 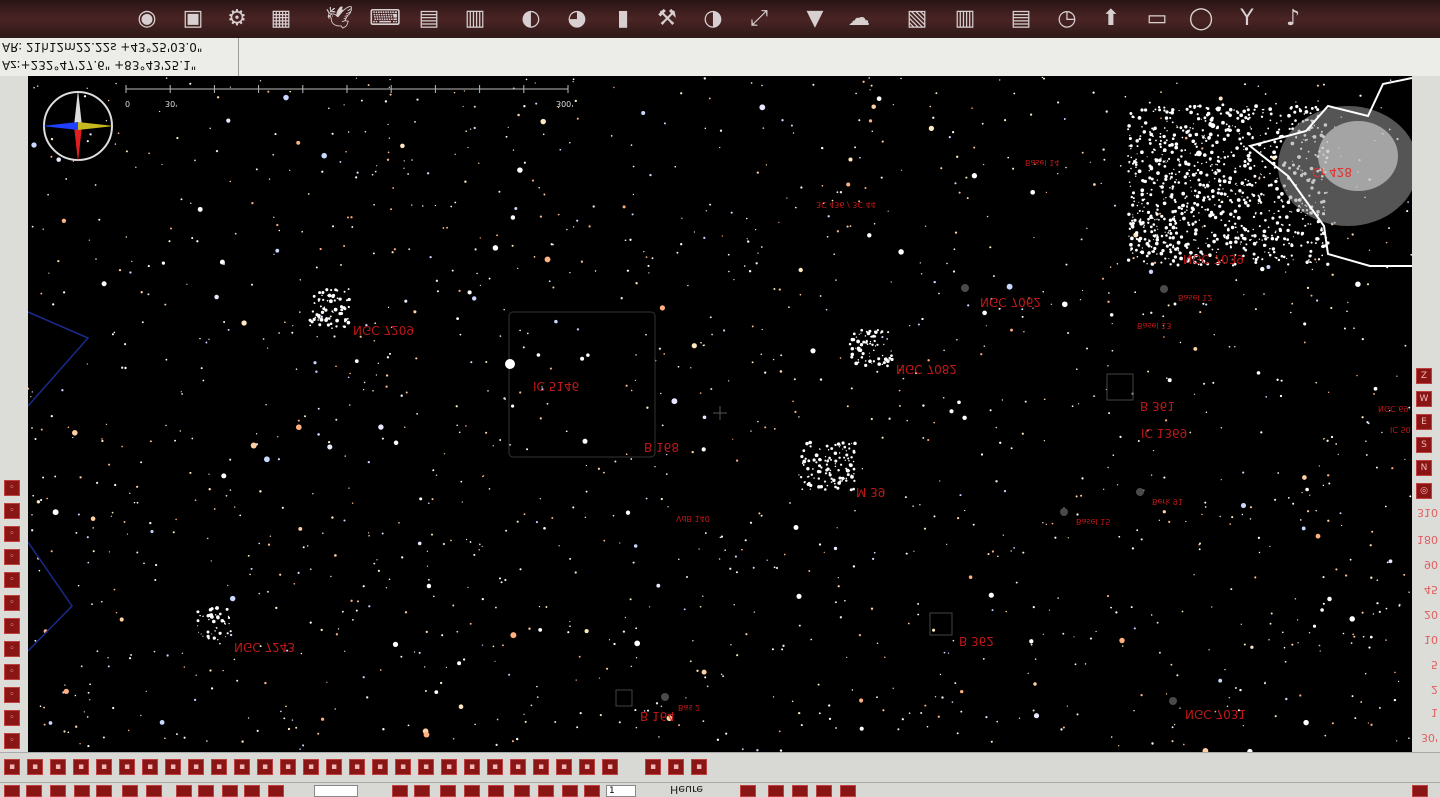 What do you see at coordinates (237, 19) in the screenshot?
I see `settings-icon: ⚙` at bounding box center [237, 19].